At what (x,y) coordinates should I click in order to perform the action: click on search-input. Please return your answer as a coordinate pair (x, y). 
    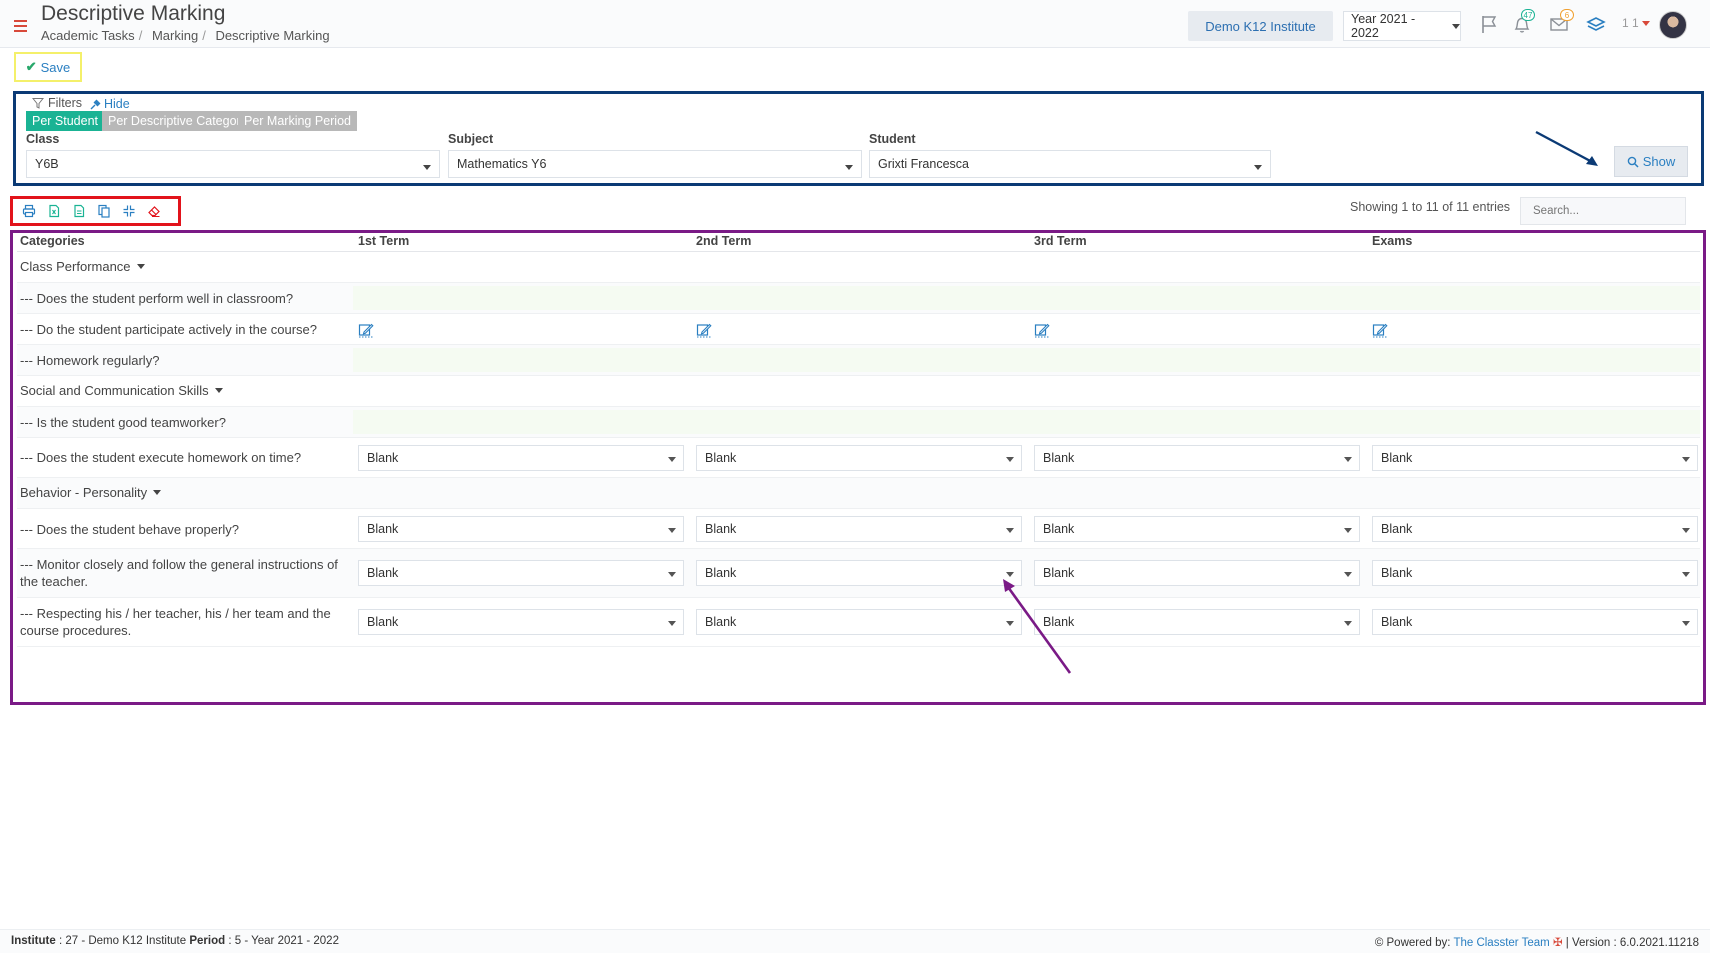
    Looking at the image, I should click on (1603, 211).